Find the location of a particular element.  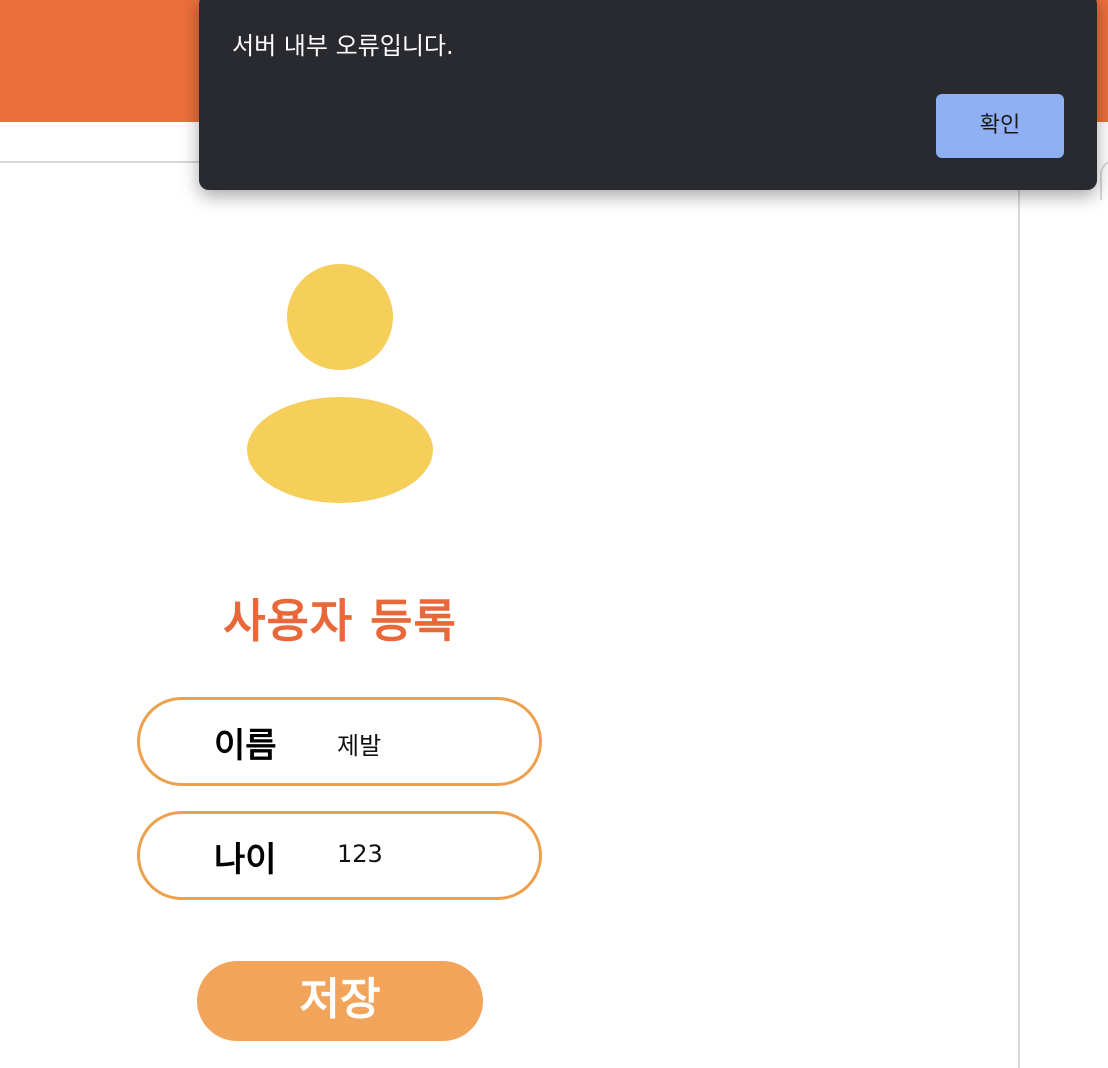

side-panel-corner is located at coordinates (1104, 180).